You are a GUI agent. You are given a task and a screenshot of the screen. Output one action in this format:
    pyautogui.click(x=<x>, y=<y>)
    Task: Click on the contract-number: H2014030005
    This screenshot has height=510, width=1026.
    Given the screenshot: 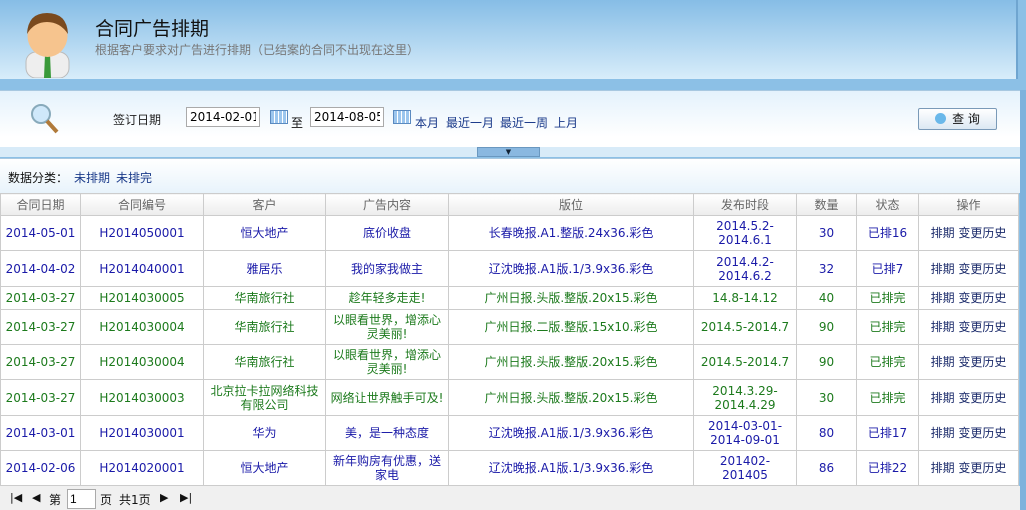 What is the action you would take?
    pyautogui.click(x=142, y=298)
    